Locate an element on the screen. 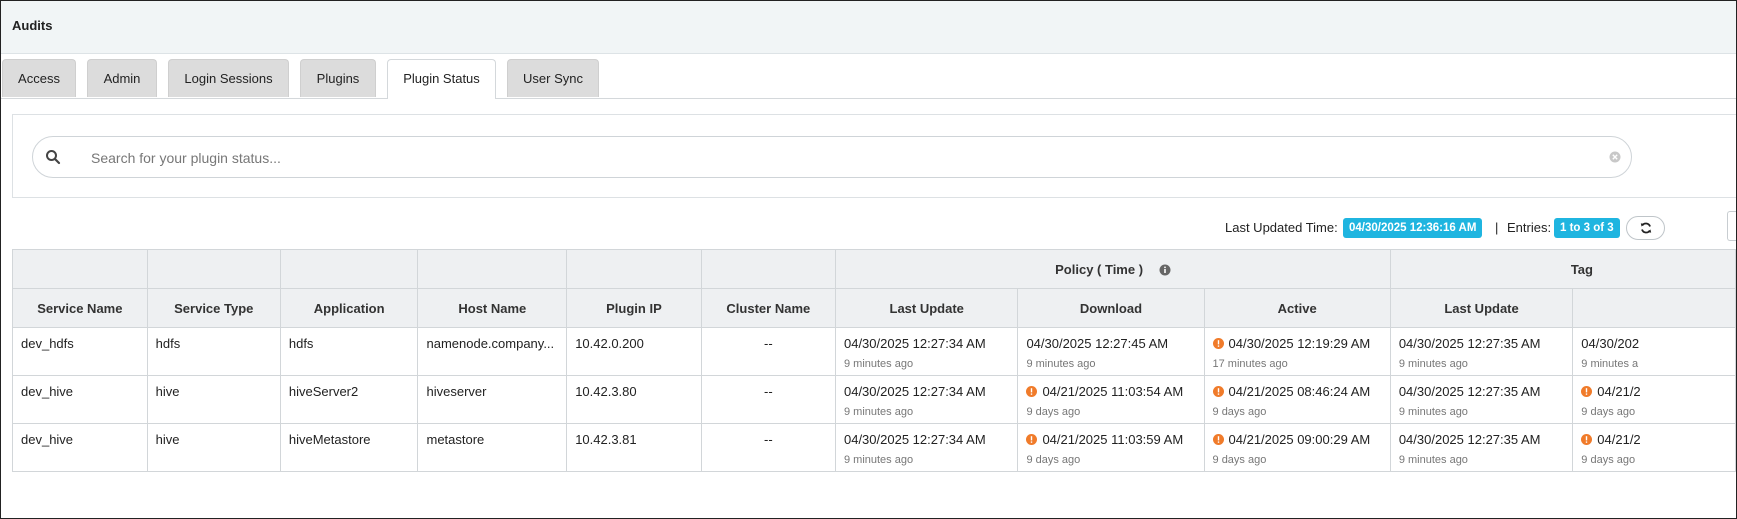 This screenshot has width=1737, height=519. relative-time: 17 minutes ago is located at coordinates (1250, 364).